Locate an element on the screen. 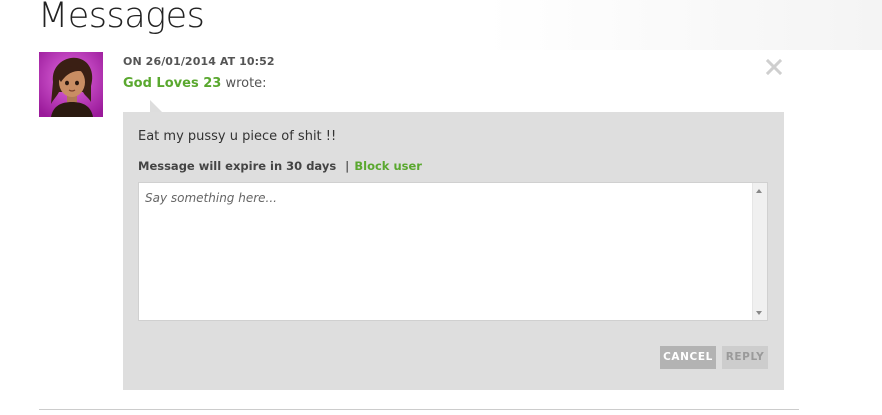 The height and width of the screenshot is (415, 882). message-pointer is located at coordinates (156, 106).